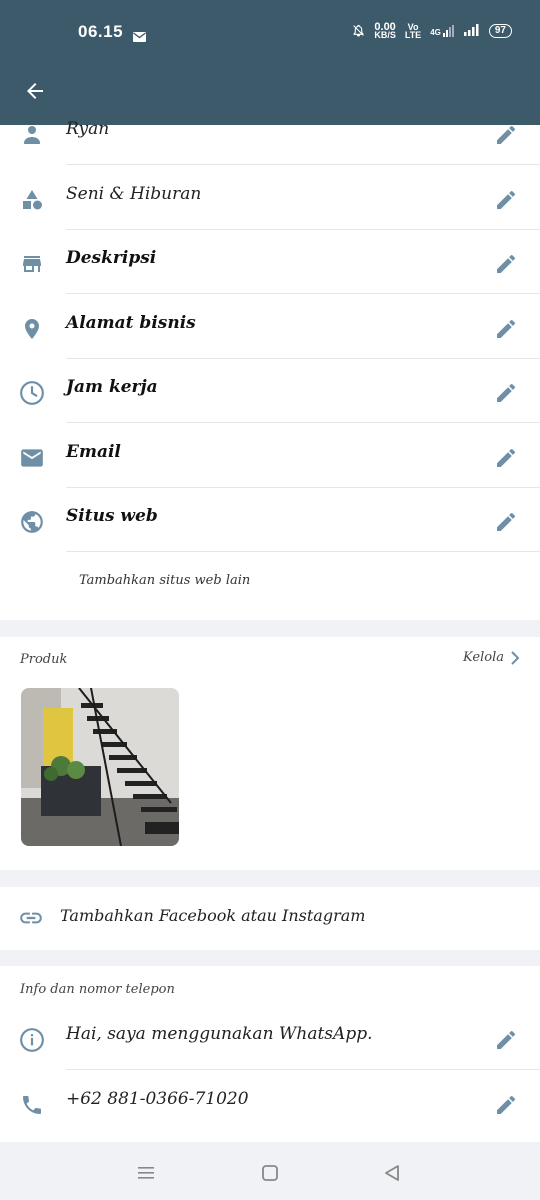 The height and width of the screenshot is (1200, 540). What do you see at coordinates (270, 33) in the screenshot?
I see `status-bar: 06.15 0.00 KB/S Vo LTE 4G 97` at bounding box center [270, 33].